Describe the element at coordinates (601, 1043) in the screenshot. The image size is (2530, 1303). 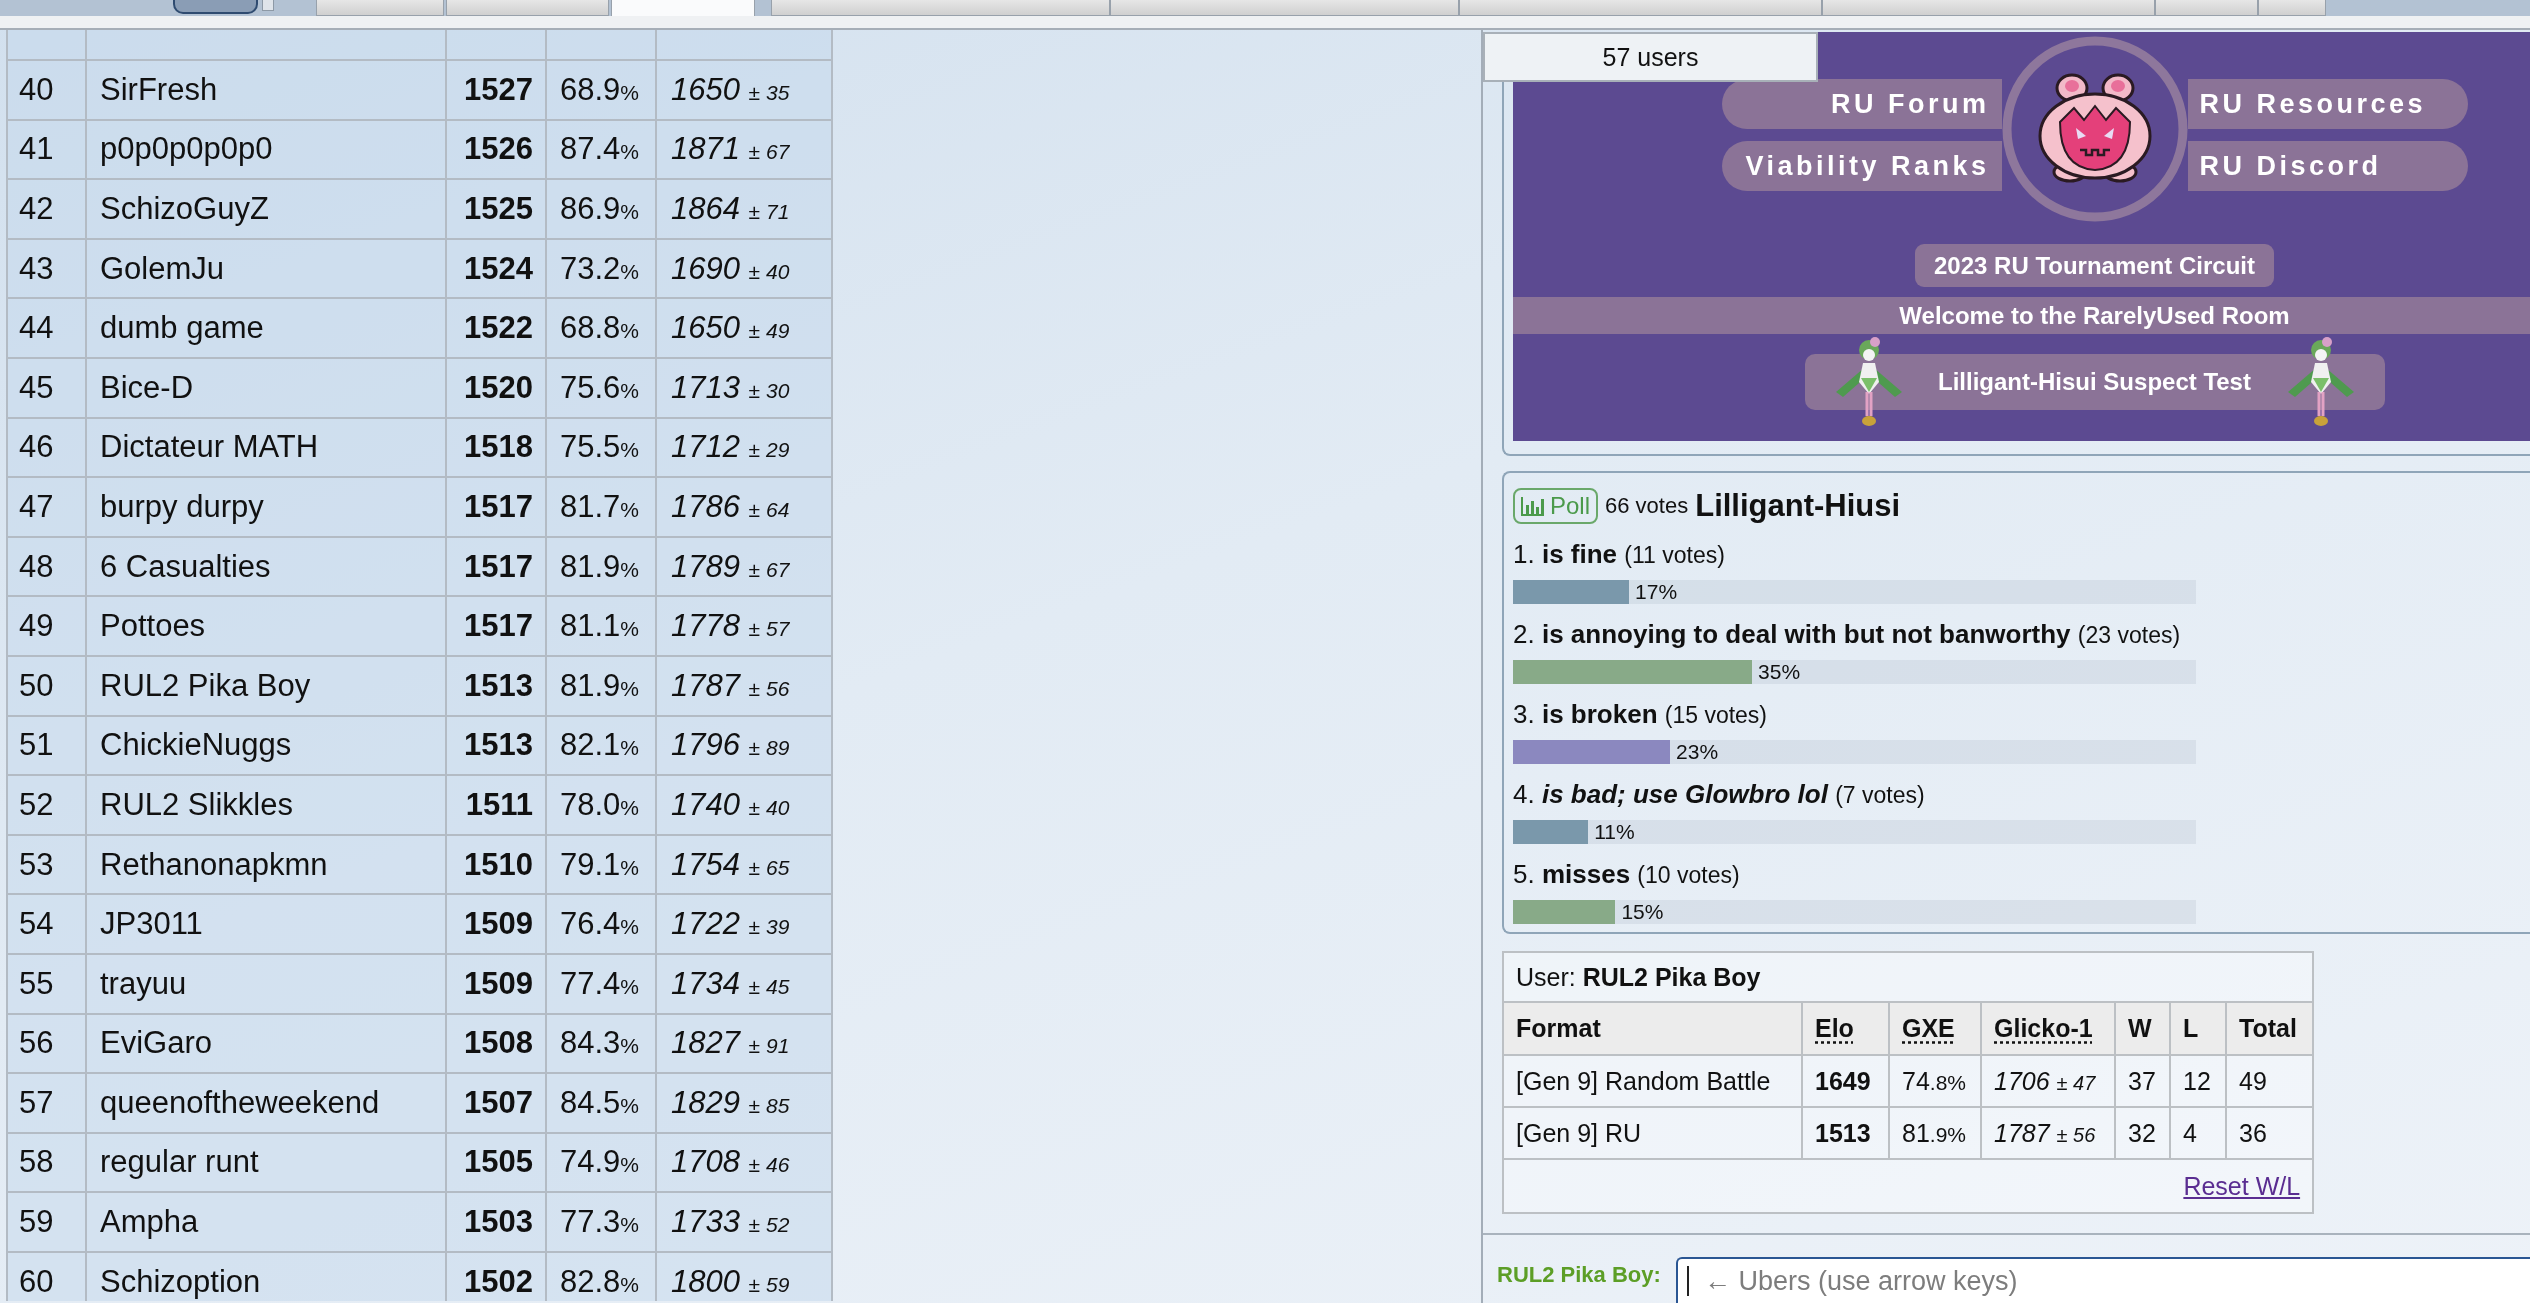
I see `gxe-percentage: 84.3%` at that location.